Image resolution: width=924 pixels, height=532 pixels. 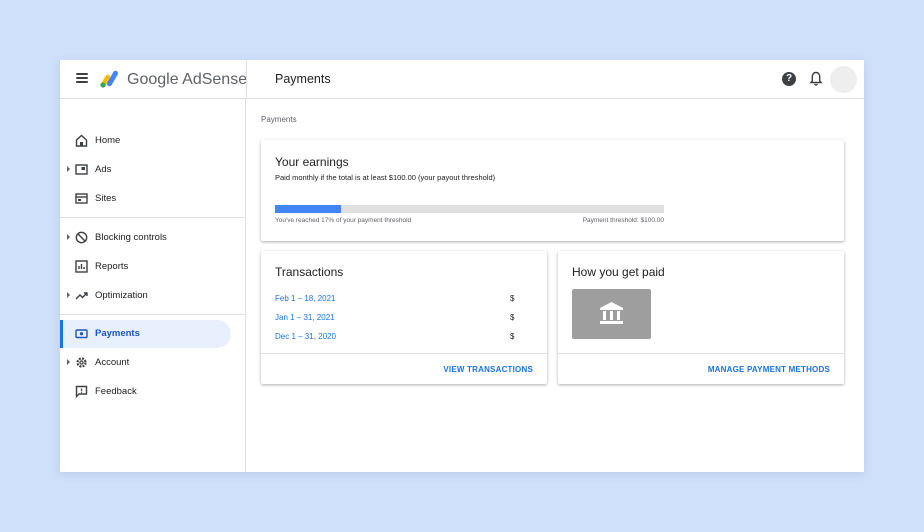 What do you see at coordinates (145, 334) in the screenshot?
I see `sidebar-item-payments: Payments` at bounding box center [145, 334].